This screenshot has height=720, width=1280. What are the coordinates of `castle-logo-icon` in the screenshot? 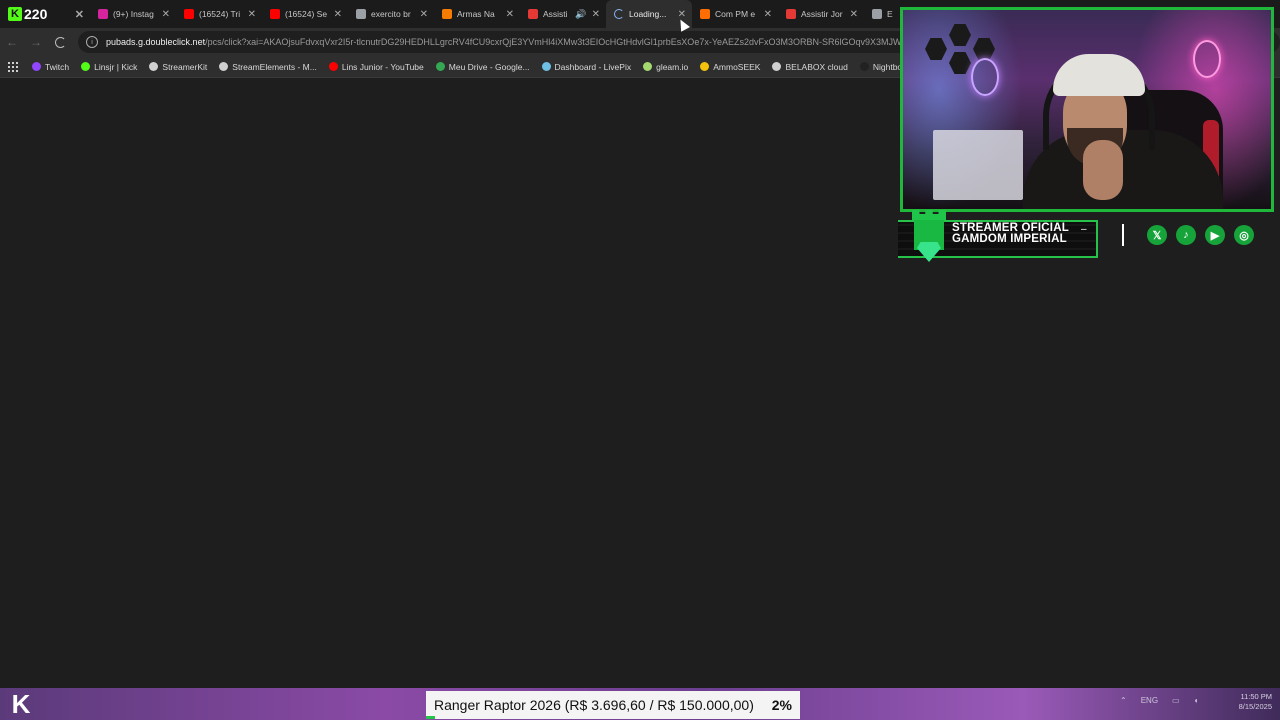 It's located at (929, 236).